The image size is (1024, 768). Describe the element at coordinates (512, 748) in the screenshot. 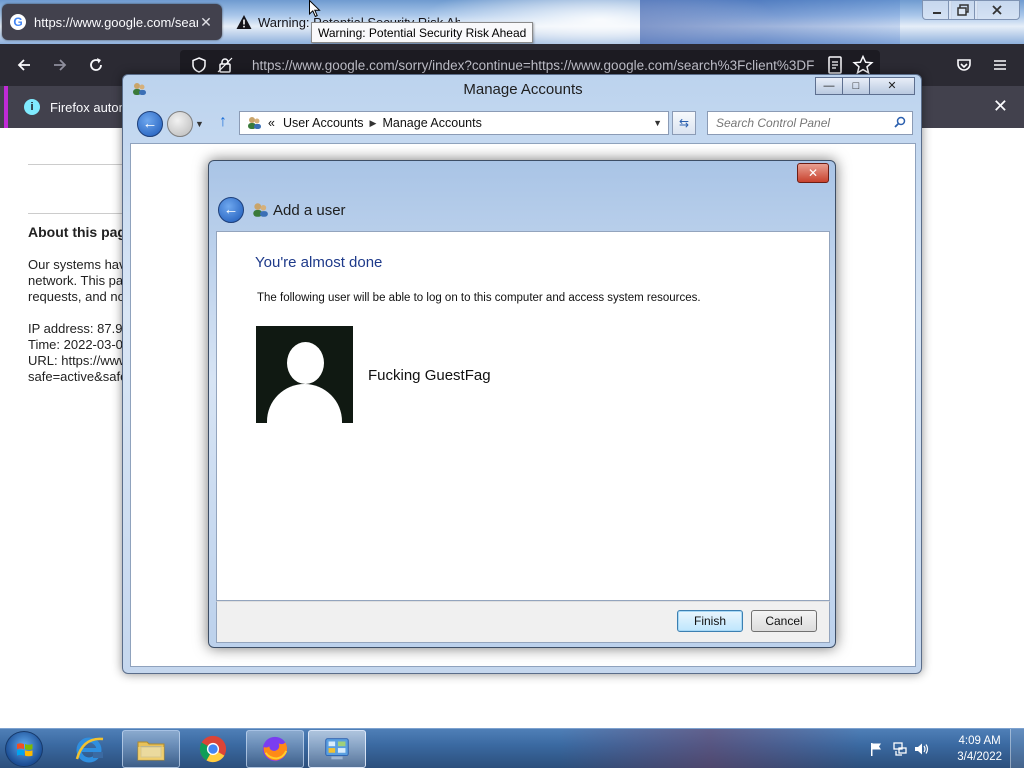

I see `taskbar: 4:09 AM 3/4/2022` at that location.